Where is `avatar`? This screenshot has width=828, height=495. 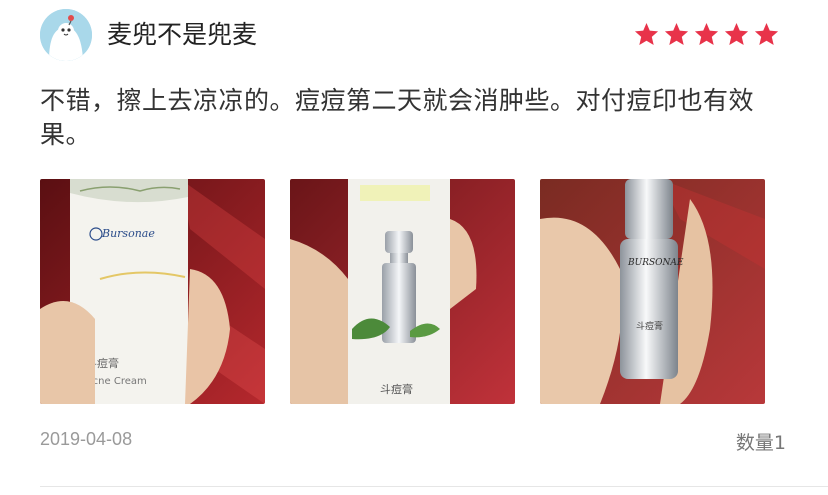 avatar is located at coordinates (66, 35).